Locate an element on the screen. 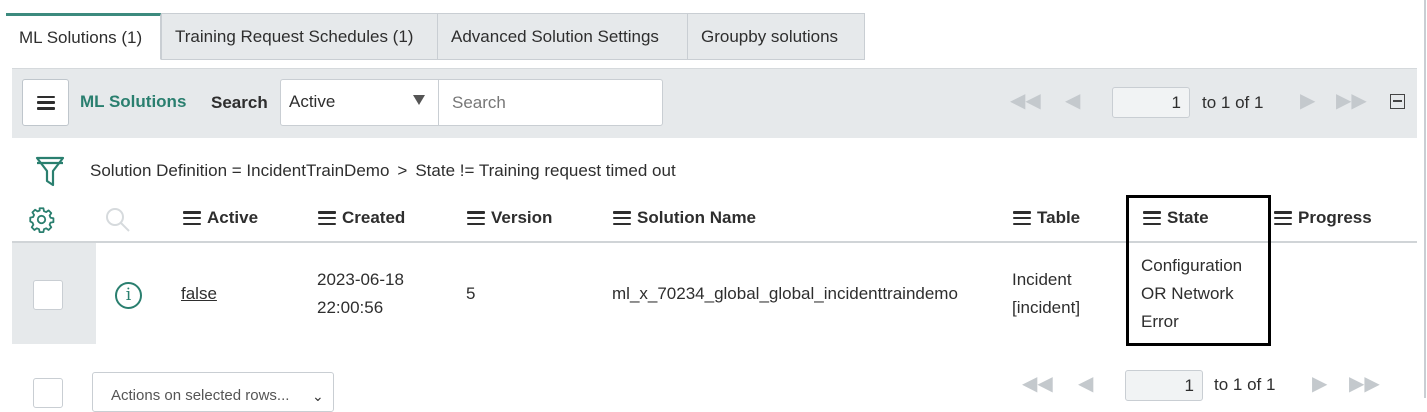 The height and width of the screenshot is (412, 1427). cell-table-label: Incident is located at coordinates (1042, 279).